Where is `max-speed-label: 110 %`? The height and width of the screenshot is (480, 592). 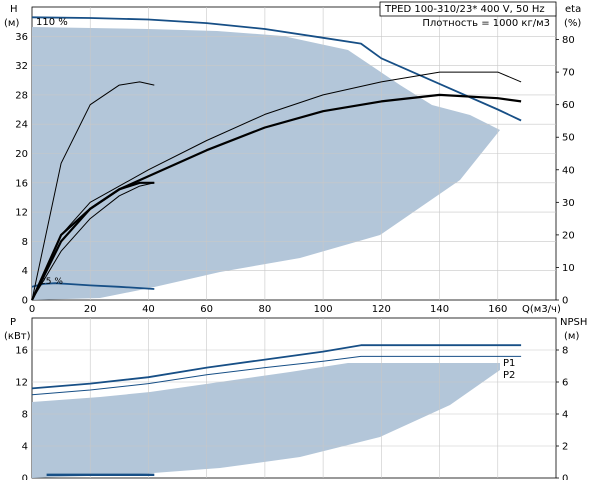 max-speed-label: 110 % is located at coordinates (52, 22).